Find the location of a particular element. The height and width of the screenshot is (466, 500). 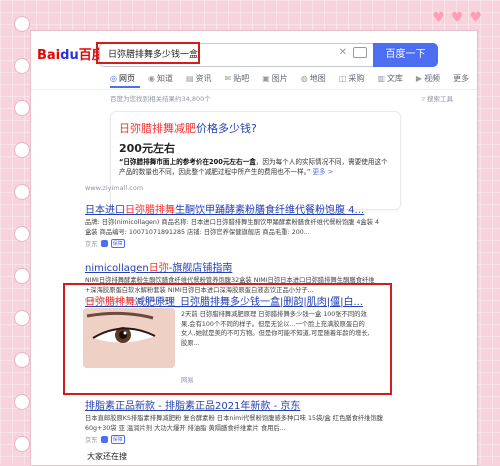

guarantee-badge: 保障 is located at coordinates (117, 439).